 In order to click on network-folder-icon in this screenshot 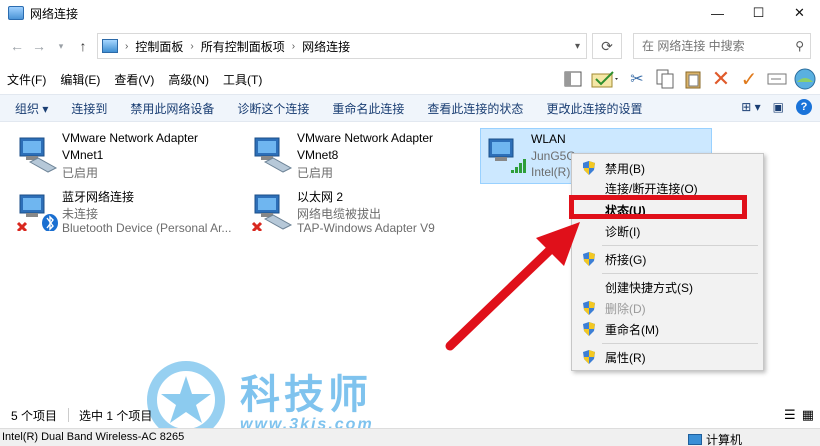, I will do `click(16, 13)`.